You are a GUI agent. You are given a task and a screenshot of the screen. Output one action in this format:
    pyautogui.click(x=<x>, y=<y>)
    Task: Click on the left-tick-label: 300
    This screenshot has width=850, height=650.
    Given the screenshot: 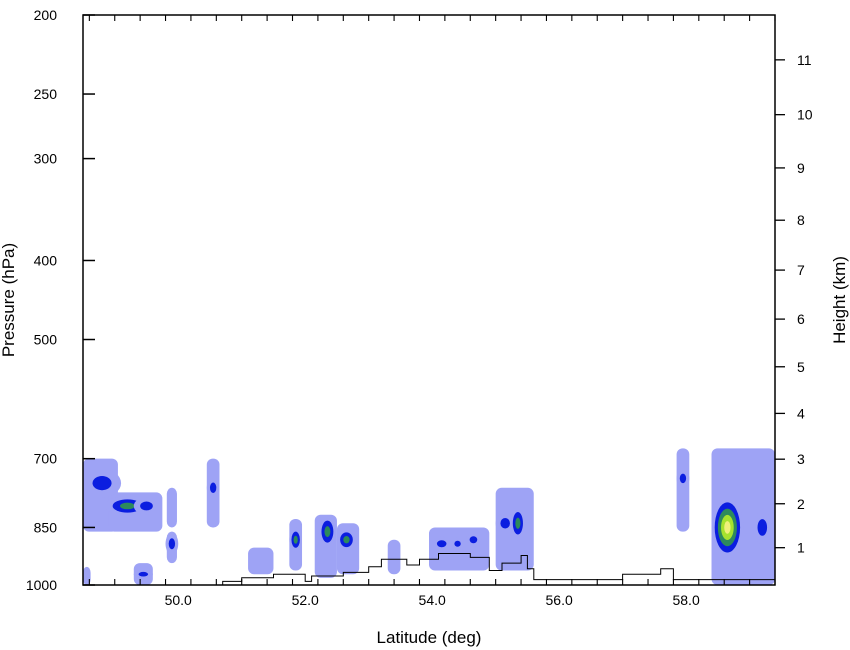 What is the action you would take?
    pyautogui.click(x=46, y=159)
    